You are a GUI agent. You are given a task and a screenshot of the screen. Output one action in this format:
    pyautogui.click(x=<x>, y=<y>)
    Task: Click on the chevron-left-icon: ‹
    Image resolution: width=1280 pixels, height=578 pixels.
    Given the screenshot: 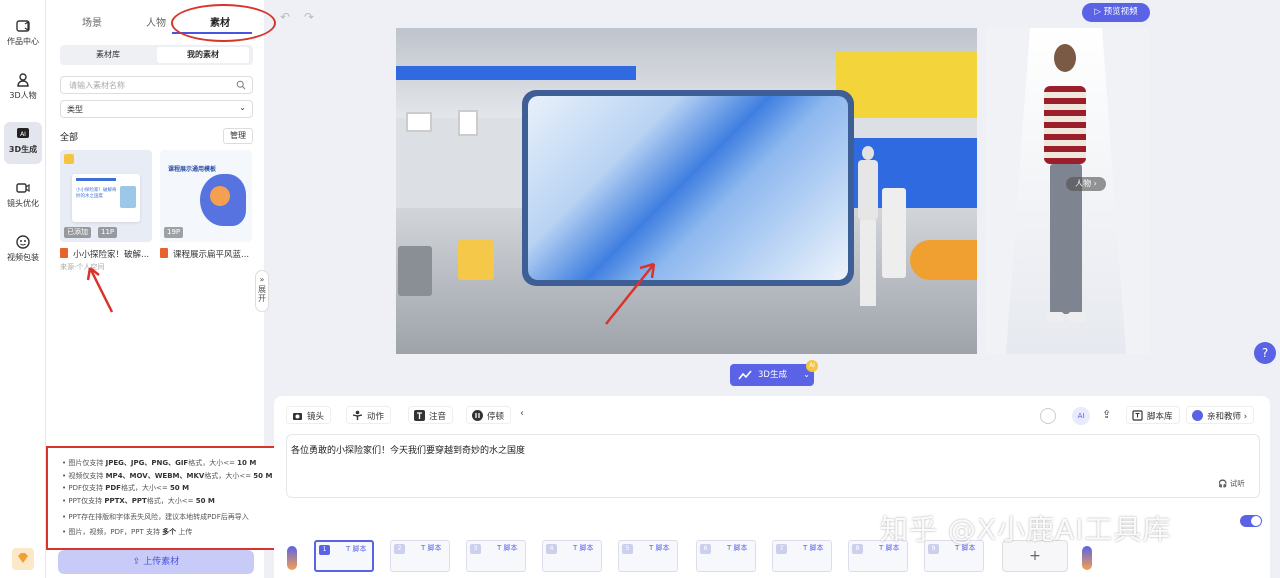 What is the action you would take?
    pyautogui.click(x=522, y=413)
    